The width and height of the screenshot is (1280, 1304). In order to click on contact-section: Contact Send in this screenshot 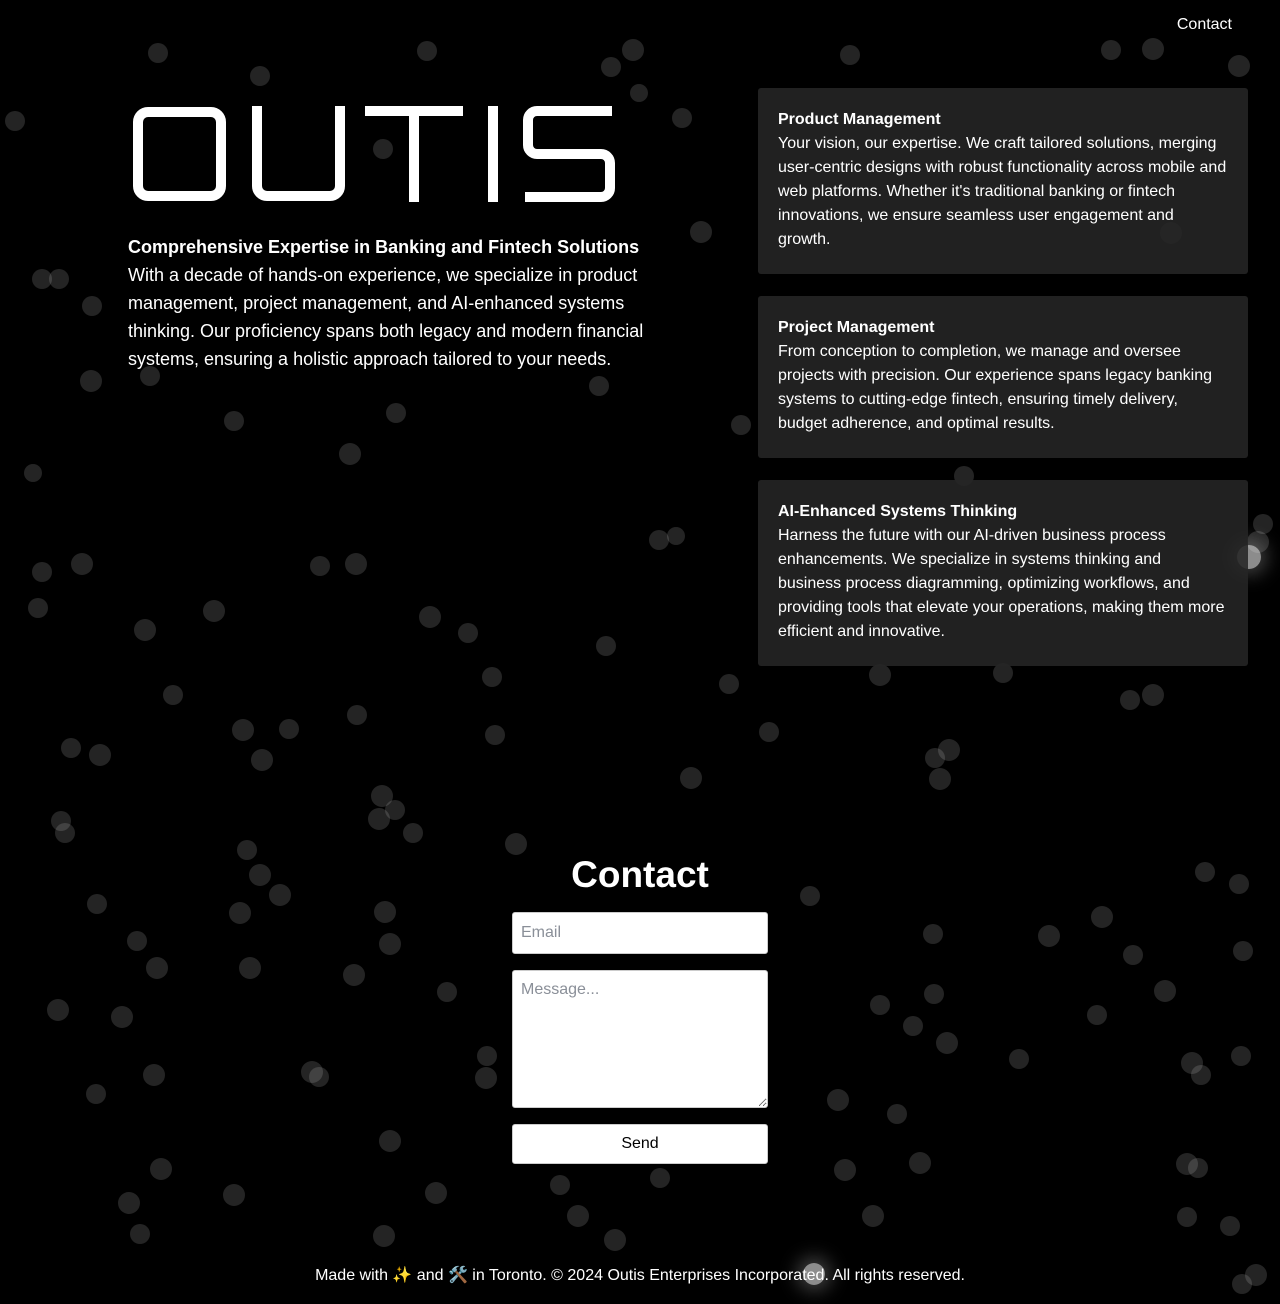, I will do `click(640, 1008)`.